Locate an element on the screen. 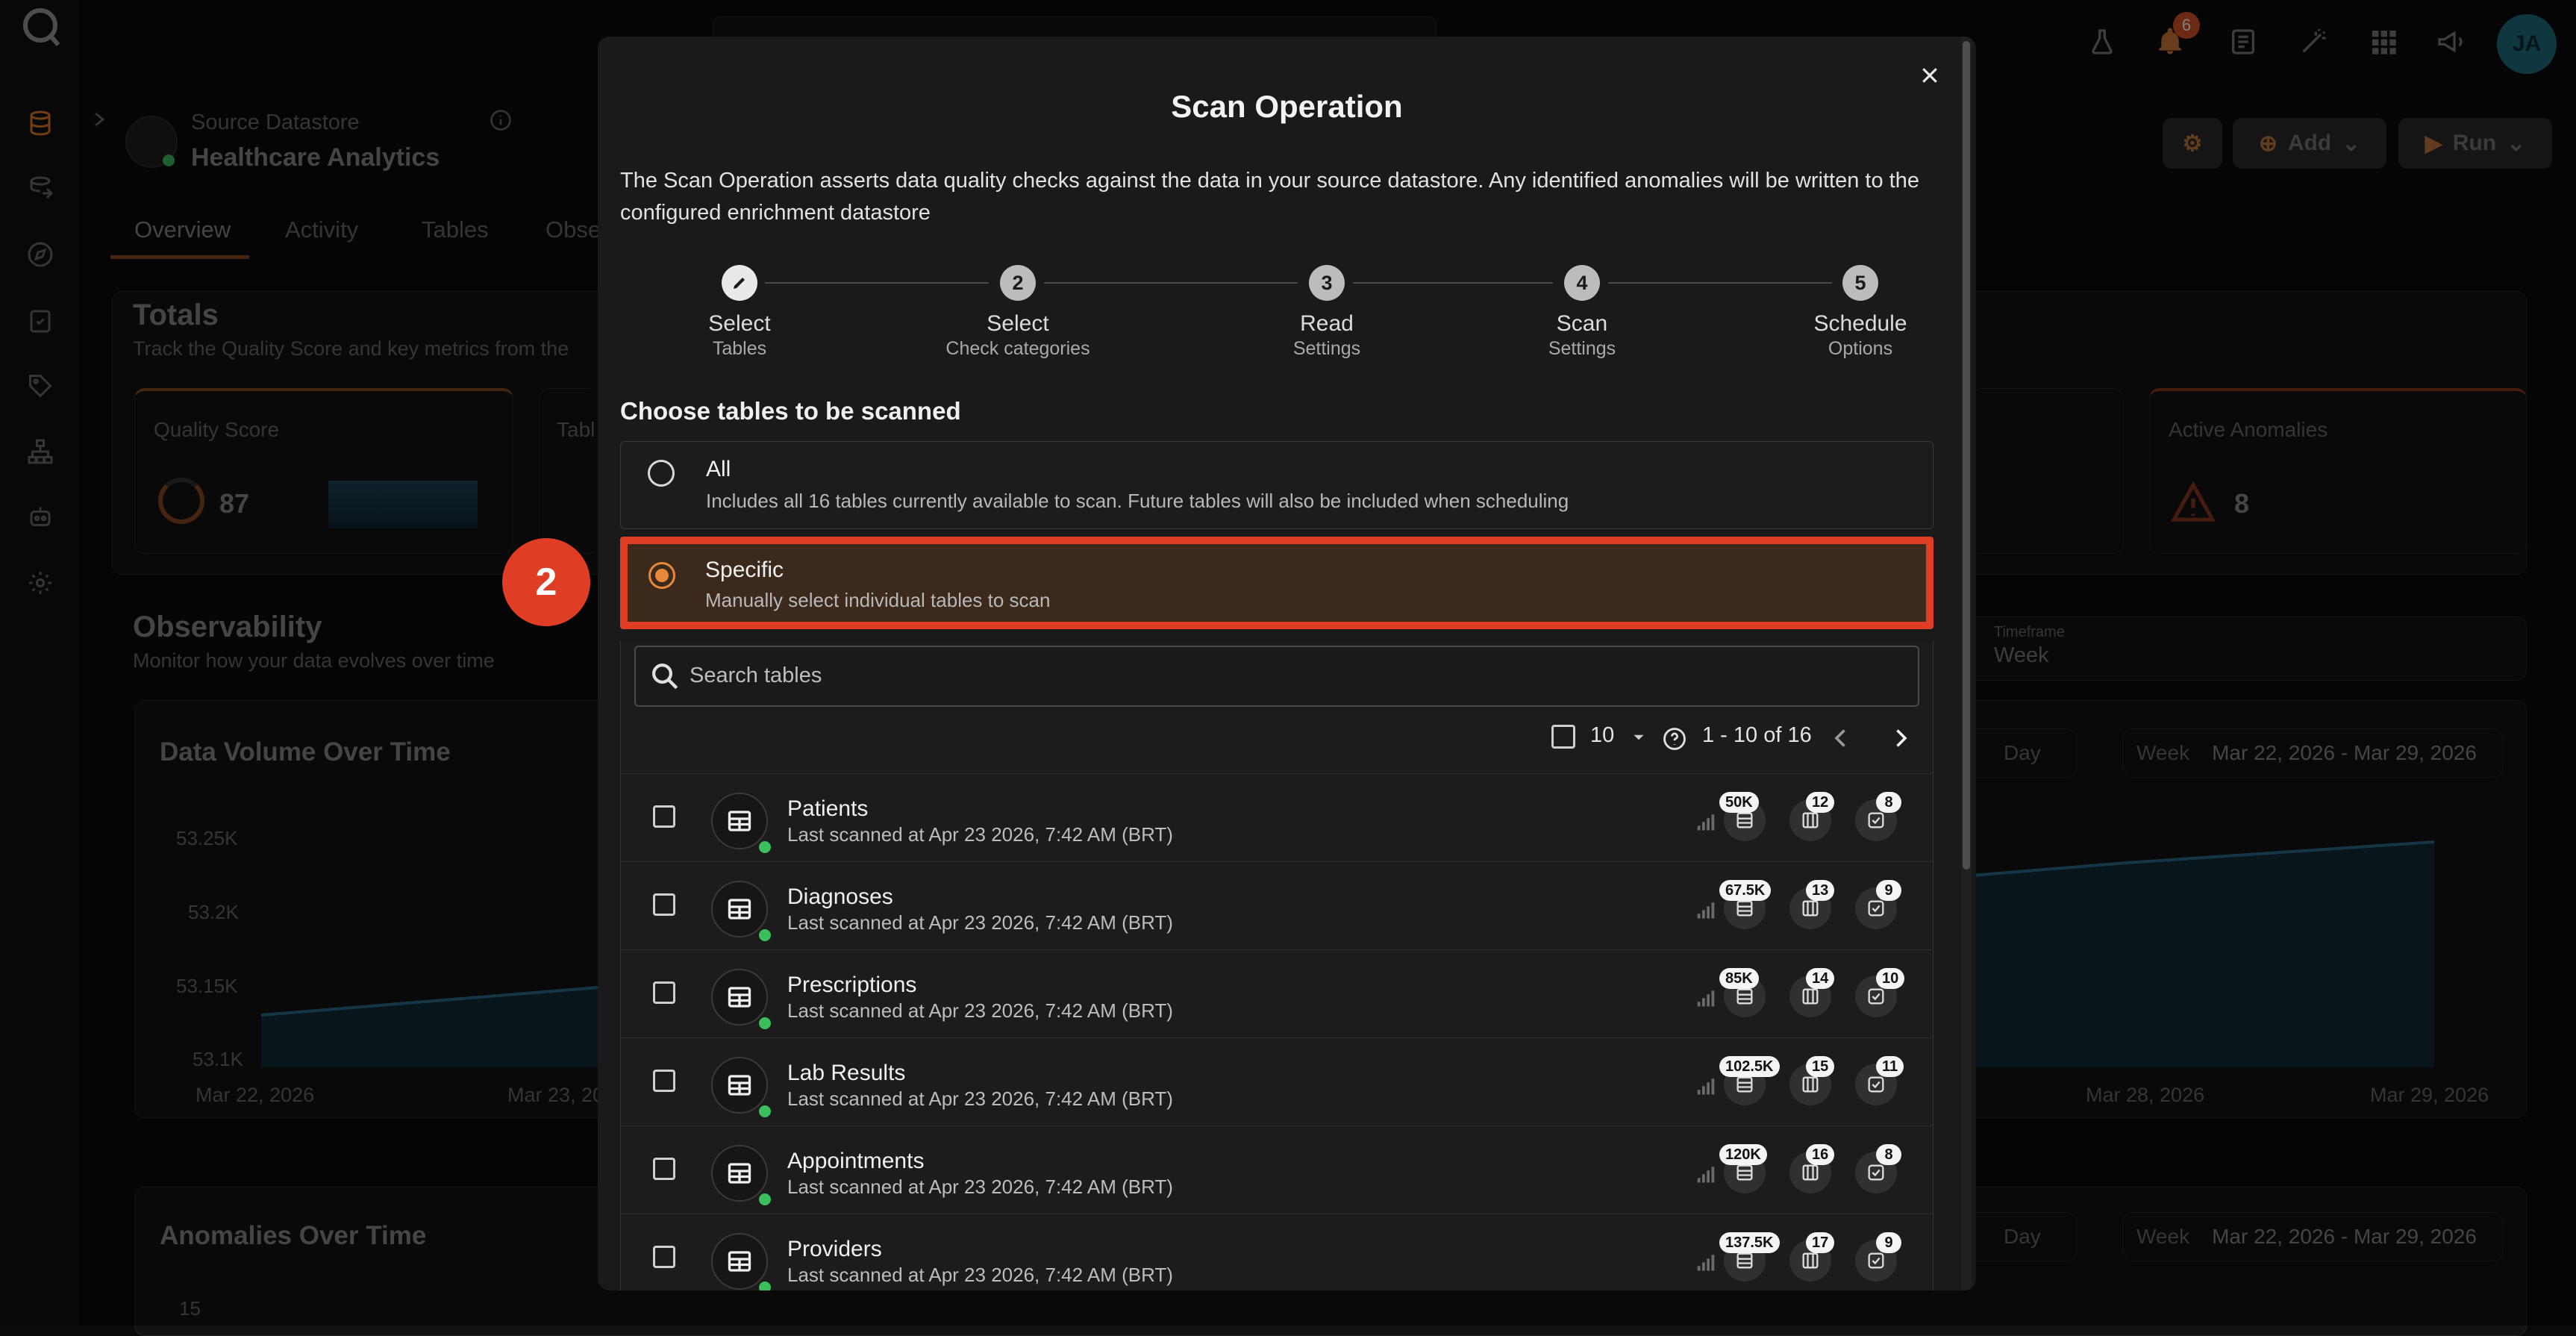  dialog-scrollbar-thumb is located at coordinates (1966, 455).